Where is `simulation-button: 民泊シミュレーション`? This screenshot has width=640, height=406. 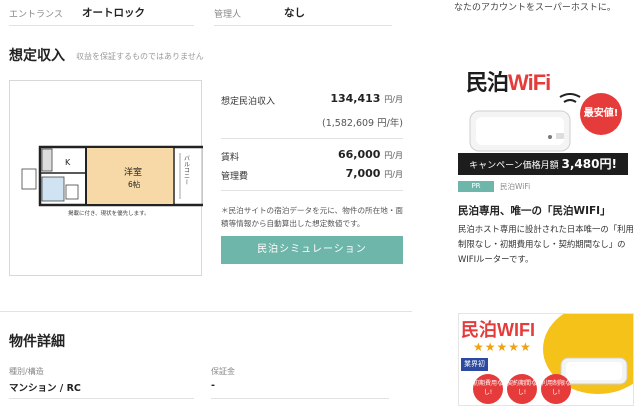 simulation-button: 民泊シミュレーション is located at coordinates (312, 250).